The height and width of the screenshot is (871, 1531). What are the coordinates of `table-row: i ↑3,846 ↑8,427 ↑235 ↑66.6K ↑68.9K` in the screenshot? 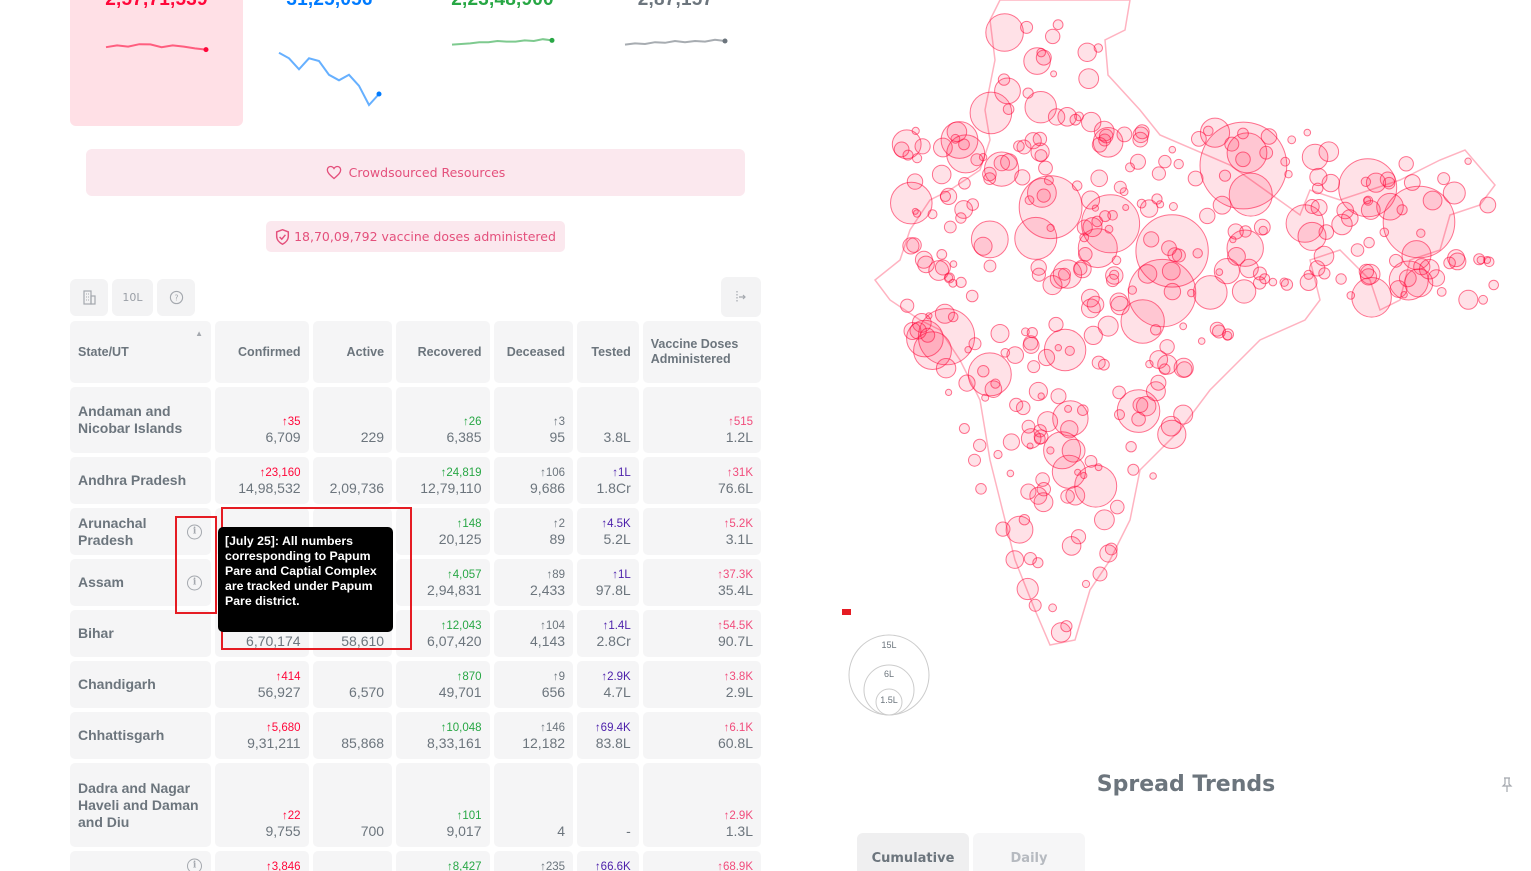 It's located at (415, 861).